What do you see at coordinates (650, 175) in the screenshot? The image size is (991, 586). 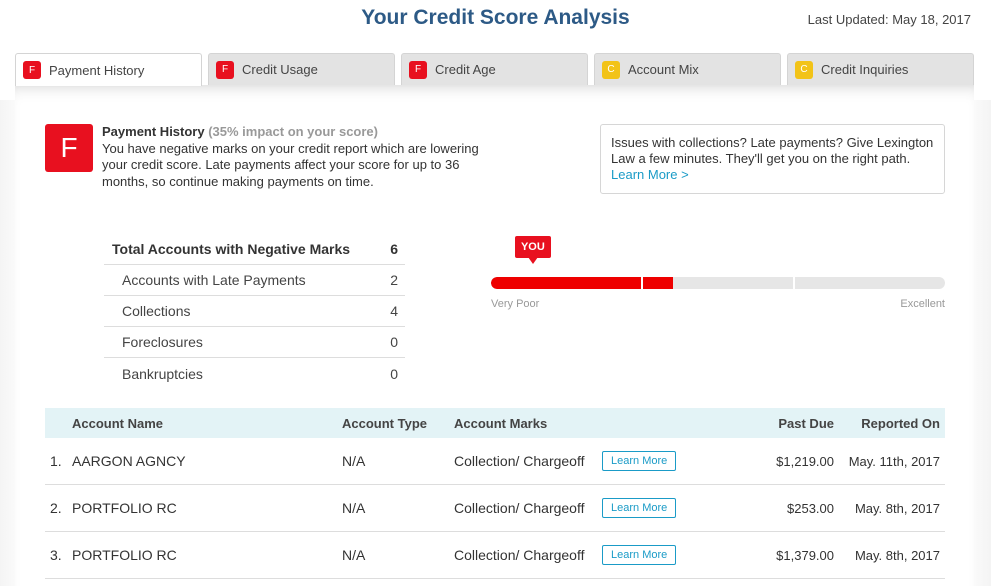 I see `learn-more-link: Learn More >` at bounding box center [650, 175].